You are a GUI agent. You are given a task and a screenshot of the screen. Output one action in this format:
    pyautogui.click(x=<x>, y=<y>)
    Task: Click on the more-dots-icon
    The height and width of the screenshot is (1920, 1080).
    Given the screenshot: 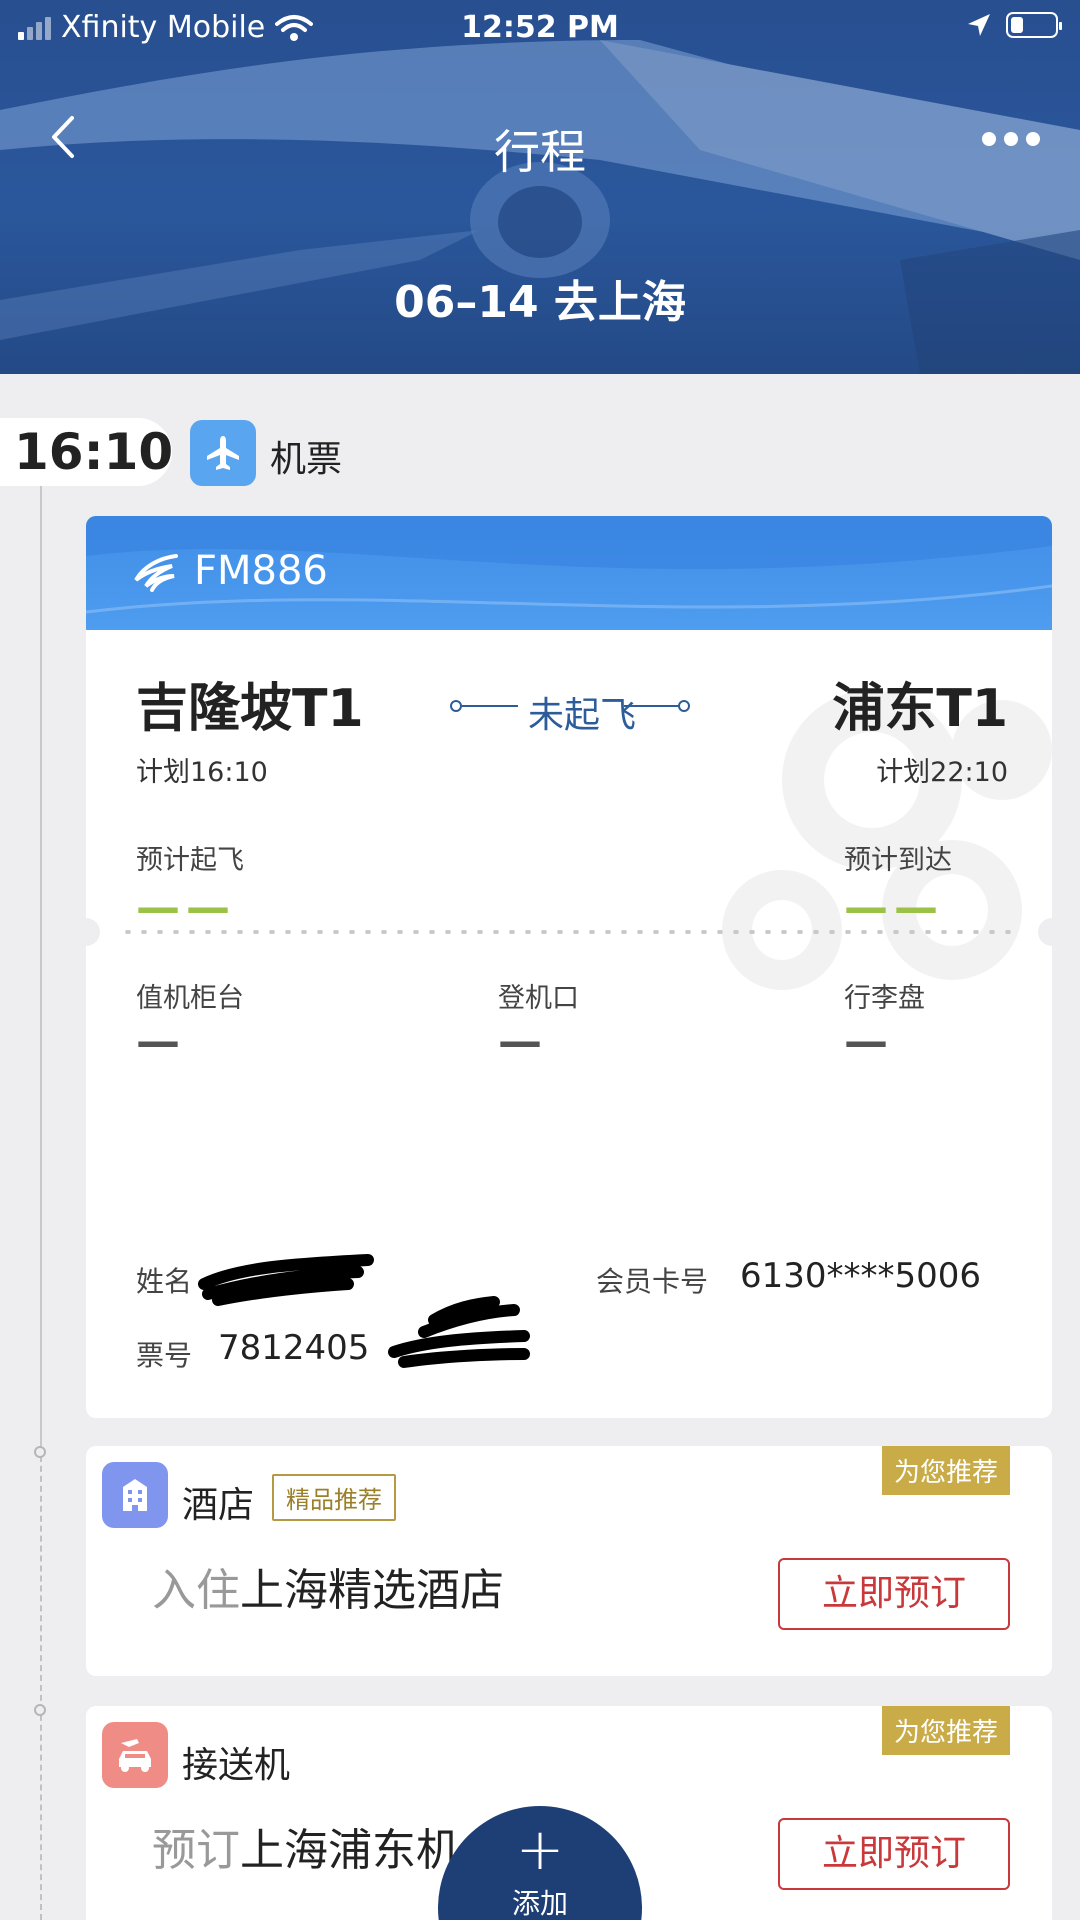 What is the action you would take?
    pyautogui.click(x=989, y=139)
    